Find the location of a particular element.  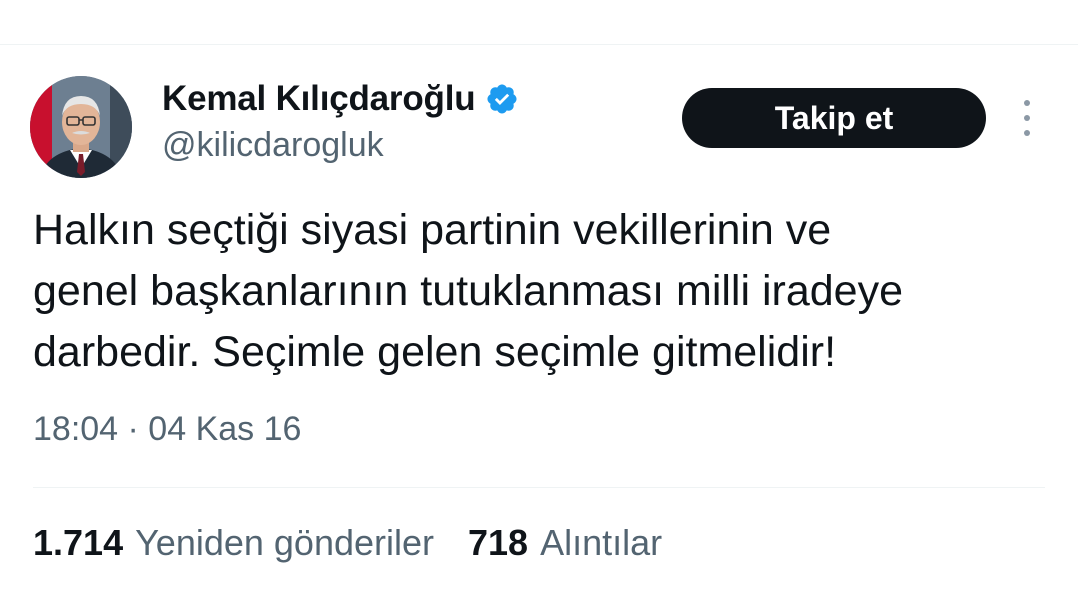

tweet-stats: 1.714 Yeniden gönderiler 718 Alıntılar is located at coordinates (364, 543).